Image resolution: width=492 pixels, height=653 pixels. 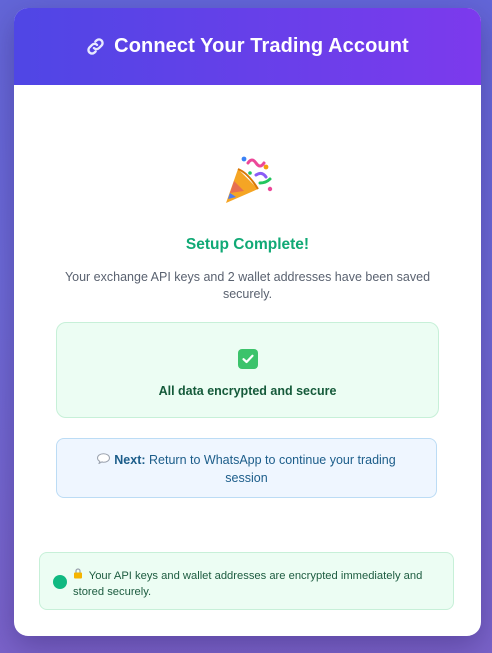 I want to click on party-popper-icon, so click(x=247, y=187).